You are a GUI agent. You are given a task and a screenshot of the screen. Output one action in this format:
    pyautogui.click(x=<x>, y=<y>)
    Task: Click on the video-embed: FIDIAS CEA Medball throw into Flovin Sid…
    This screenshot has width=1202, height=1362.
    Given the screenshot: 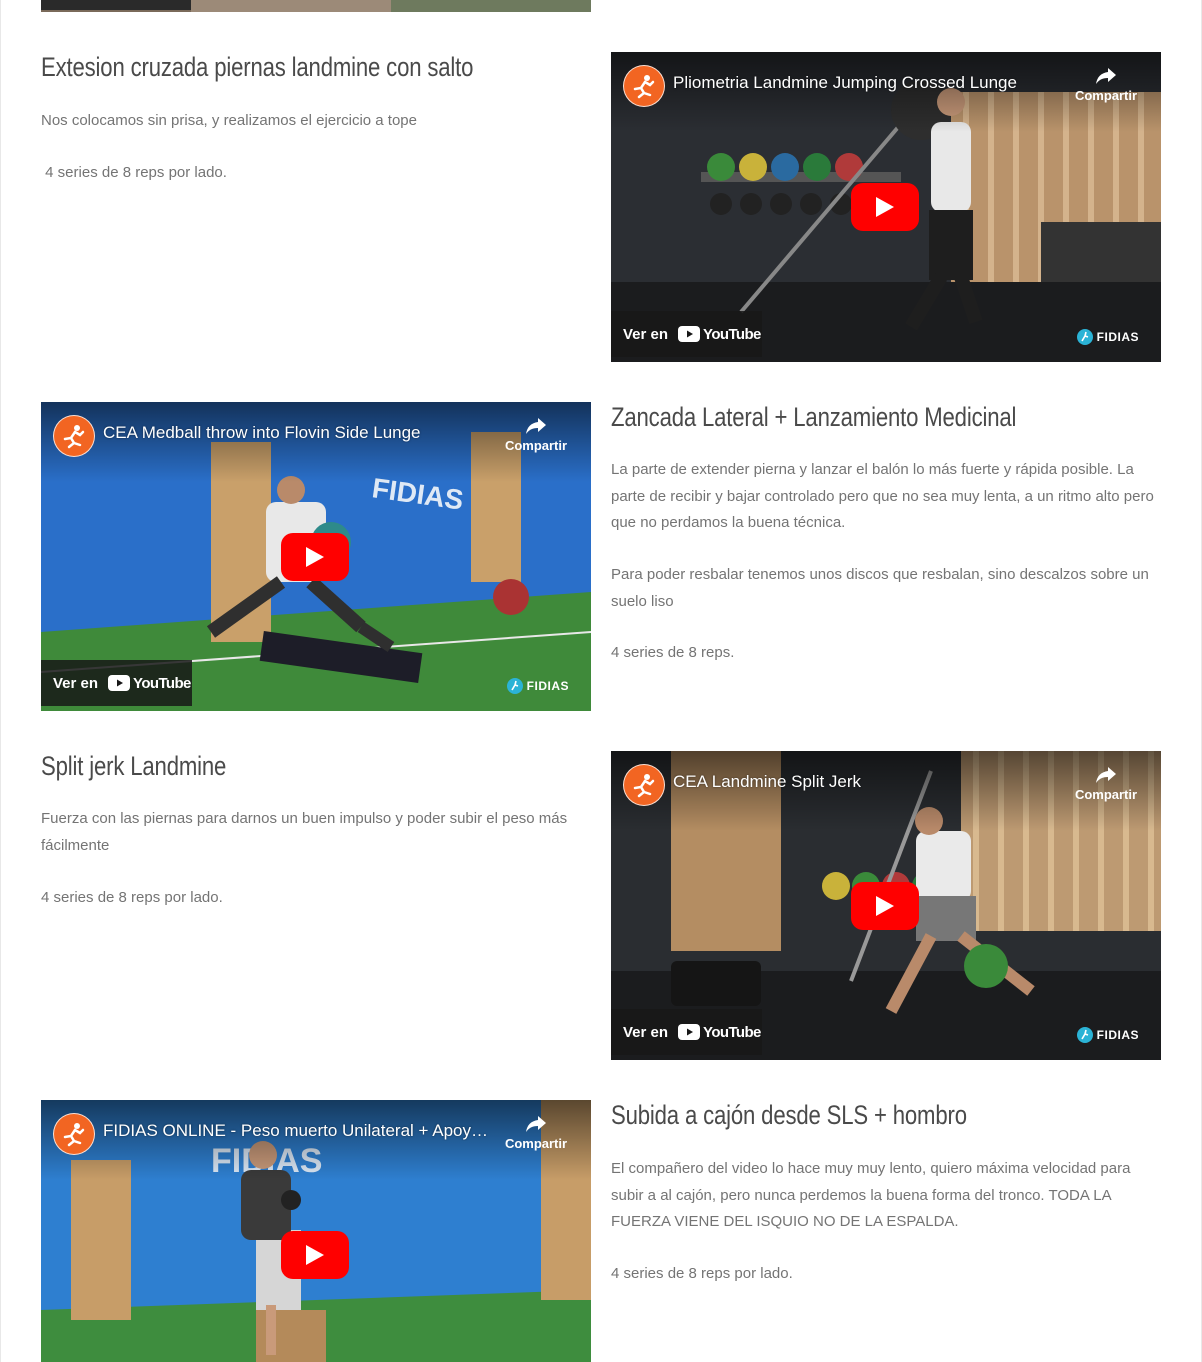 What is the action you would take?
    pyautogui.click(x=316, y=556)
    